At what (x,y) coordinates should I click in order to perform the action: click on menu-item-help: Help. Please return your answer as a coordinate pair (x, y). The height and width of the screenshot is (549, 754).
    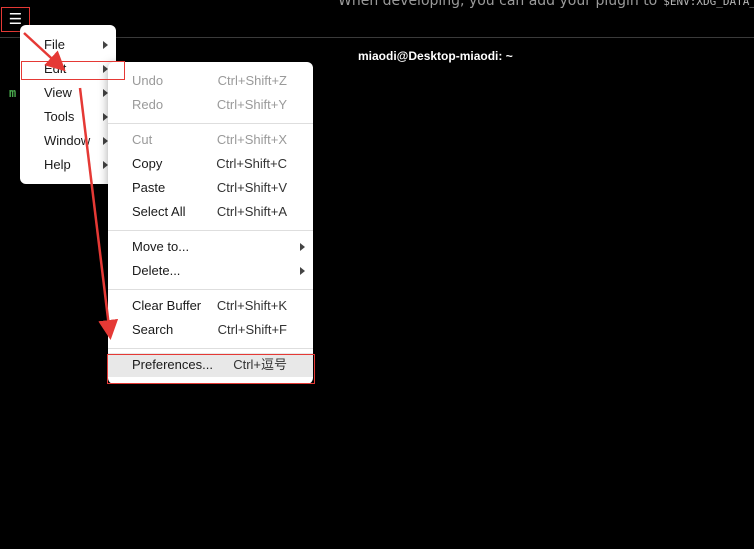
    Looking at the image, I should click on (68, 165).